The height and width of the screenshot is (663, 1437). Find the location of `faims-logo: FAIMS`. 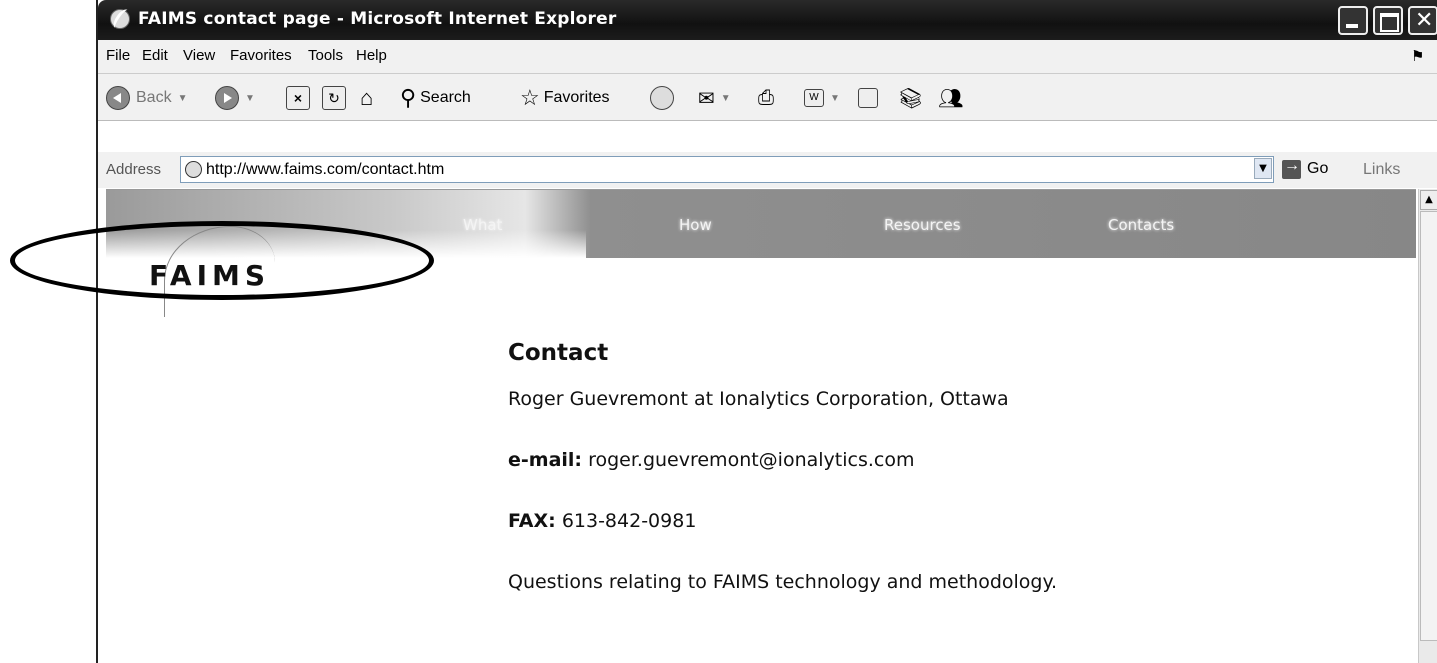

faims-logo: FAIMS is located at coordinates (210, 275).